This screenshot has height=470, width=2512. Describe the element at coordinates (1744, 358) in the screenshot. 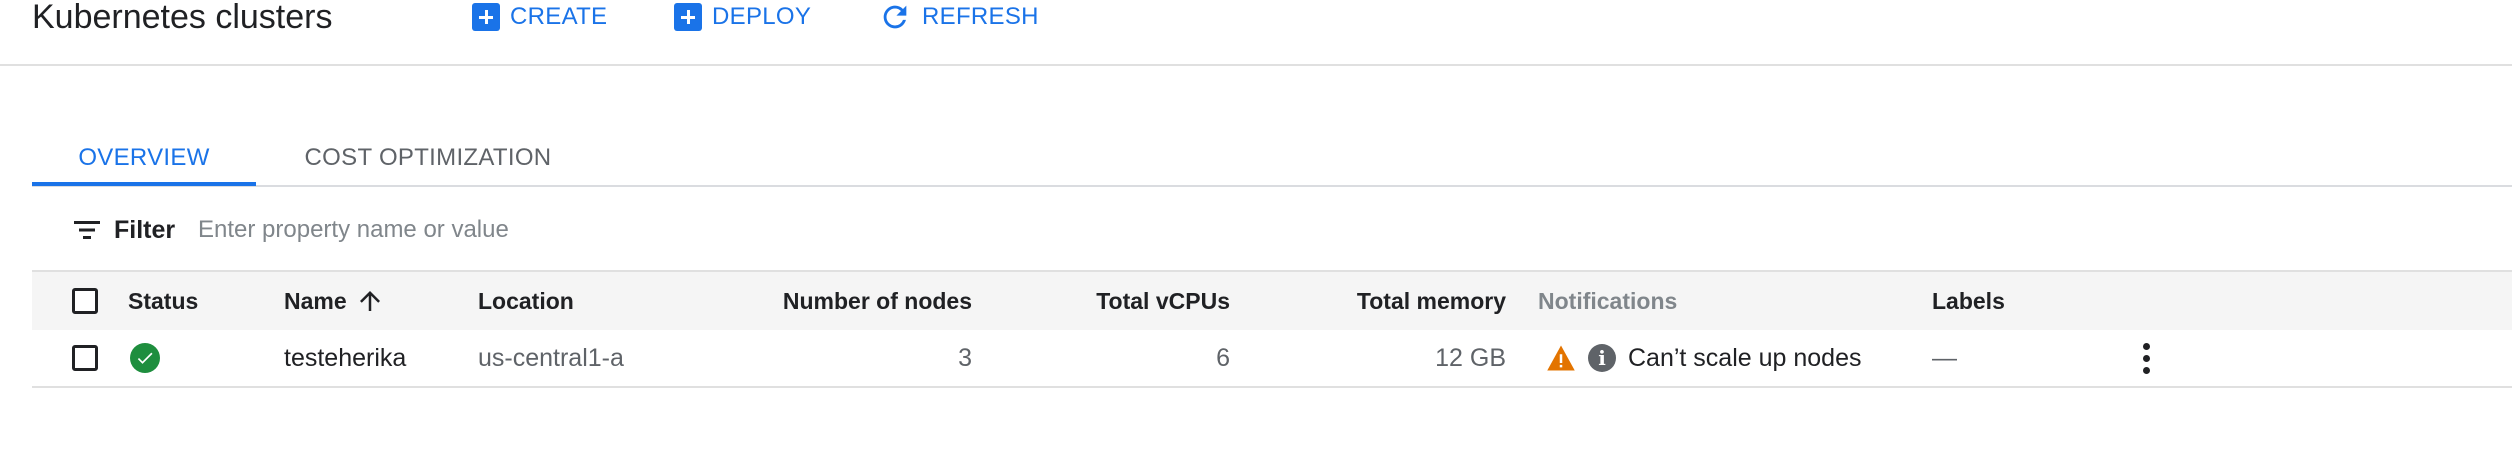

I see `notification-text: Can’t scale up nodes` at that location.